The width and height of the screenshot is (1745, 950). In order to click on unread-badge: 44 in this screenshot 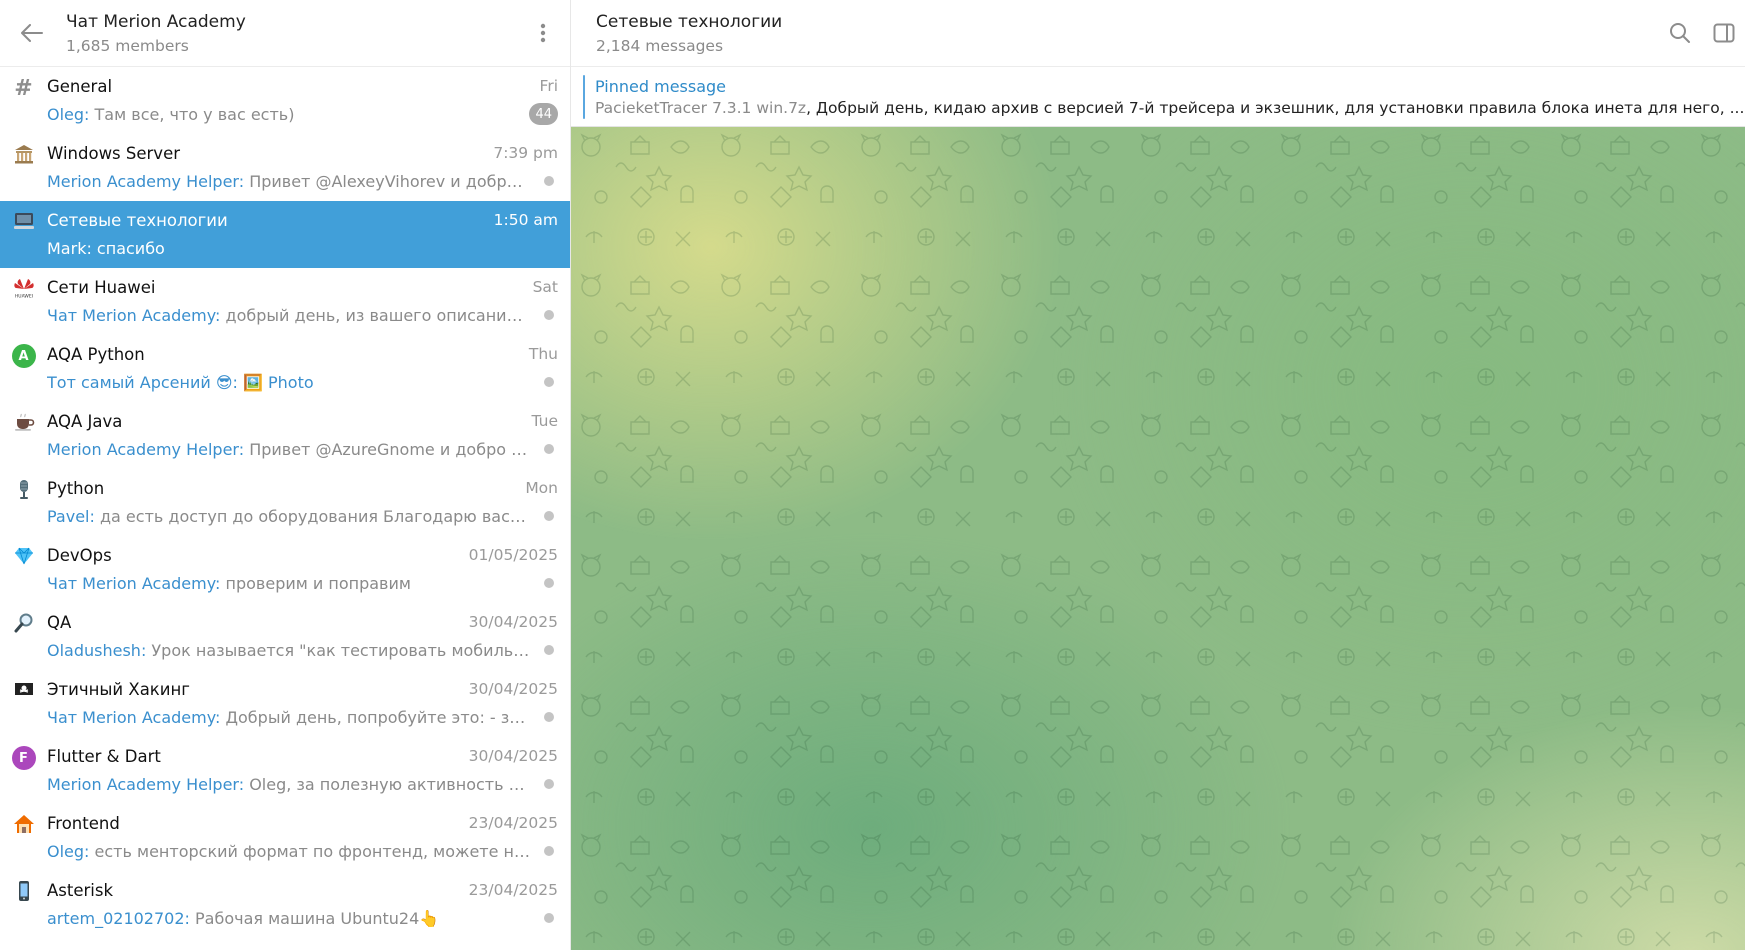, I will do `click(543, 114)`.